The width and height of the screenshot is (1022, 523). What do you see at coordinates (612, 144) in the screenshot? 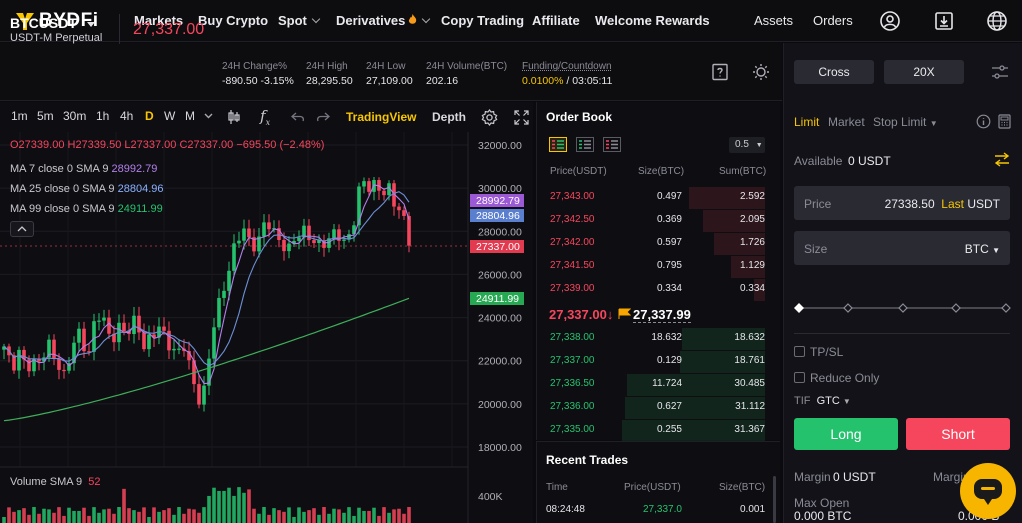
I see `view-asks-icon` at bounding box center [612, 144].